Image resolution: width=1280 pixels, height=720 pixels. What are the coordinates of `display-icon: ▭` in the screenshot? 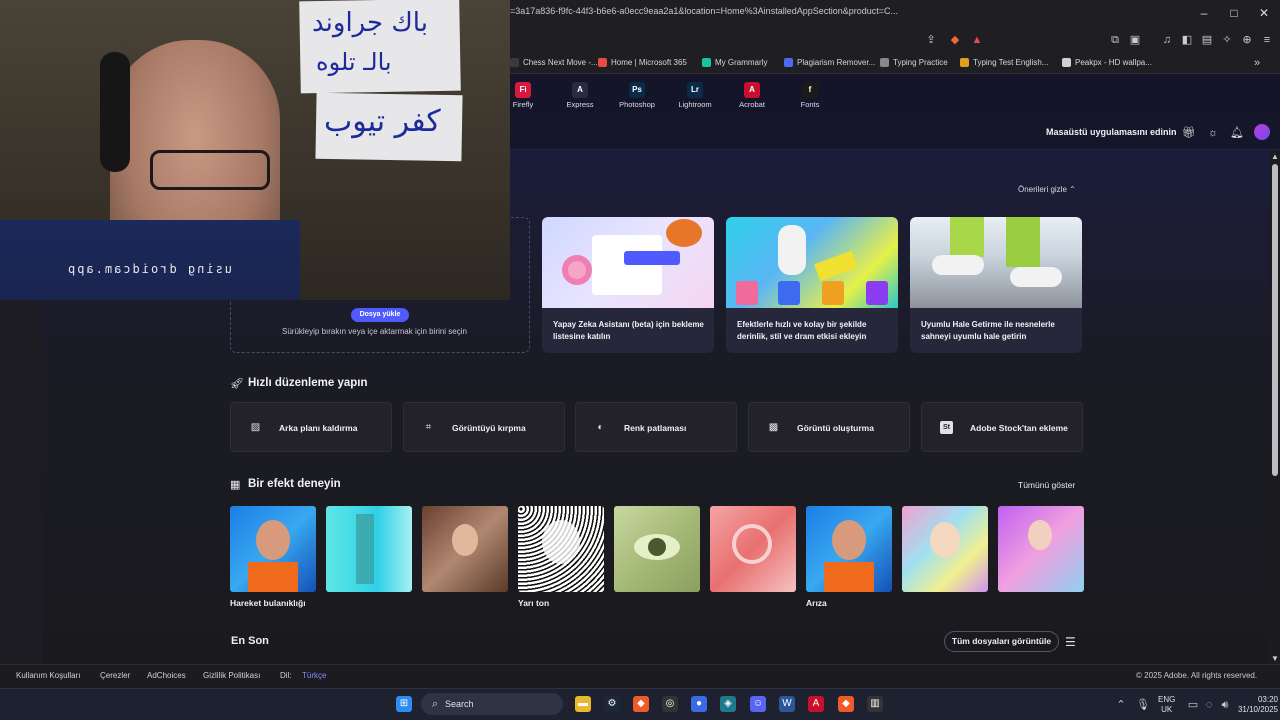 It's located at (1193, 705).